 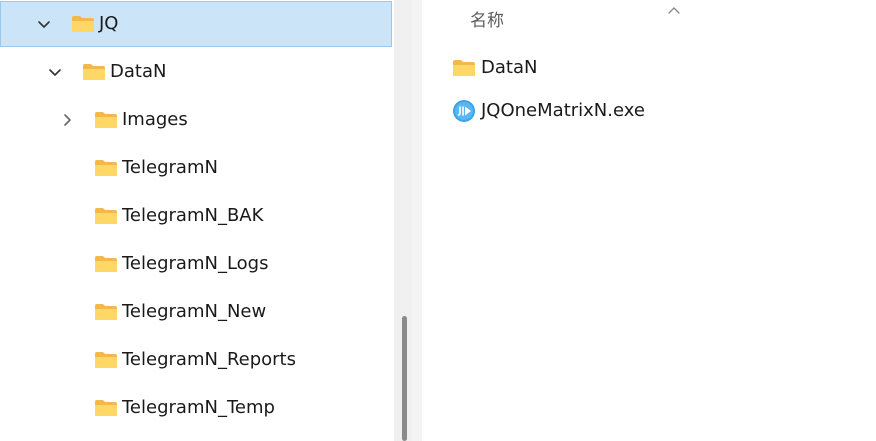 I want to click on nav-scrollbar-thumb, so click(x=404, y=378).